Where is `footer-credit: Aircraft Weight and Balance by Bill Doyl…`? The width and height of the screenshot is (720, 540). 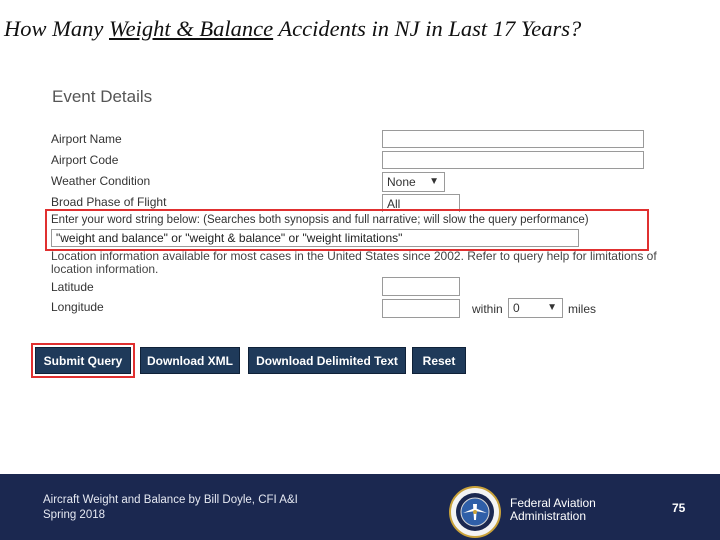
footer-credit: Aircraft Weight and Balance by Bill Doyl… is located at coordinates (170, 508).